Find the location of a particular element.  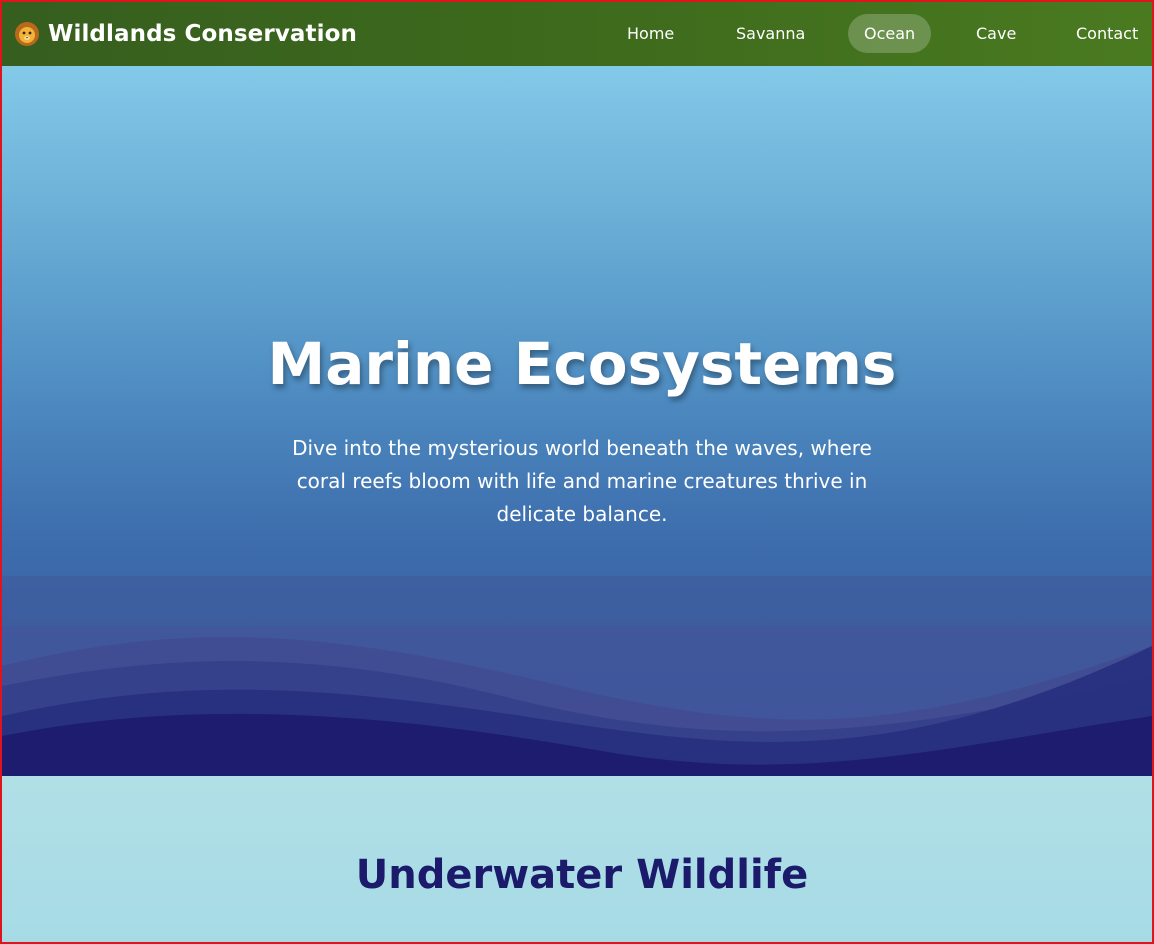

section-title: Underwater Wildlife is located at coordinates (582, 875).